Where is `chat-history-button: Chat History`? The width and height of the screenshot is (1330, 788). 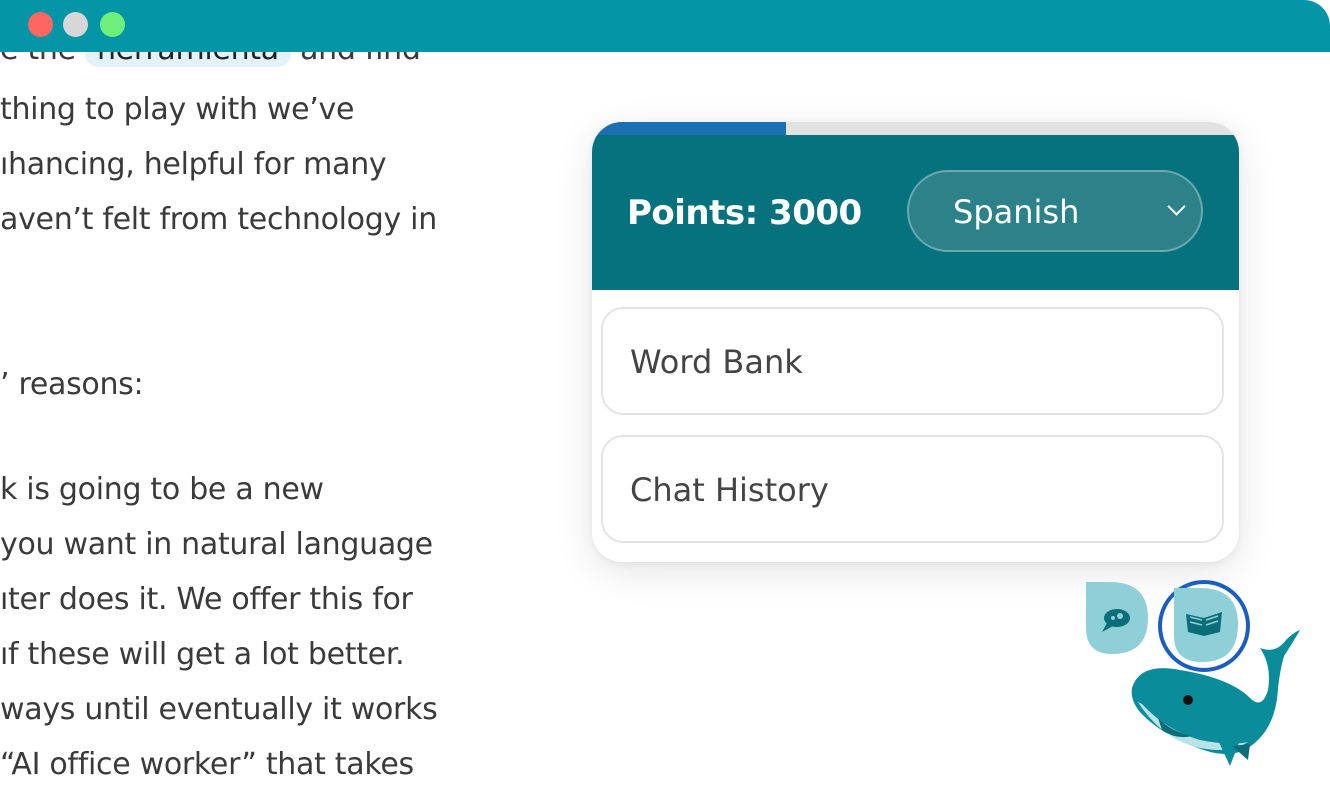 chat-history-button: Chat History is located at coordinates (912, 489).